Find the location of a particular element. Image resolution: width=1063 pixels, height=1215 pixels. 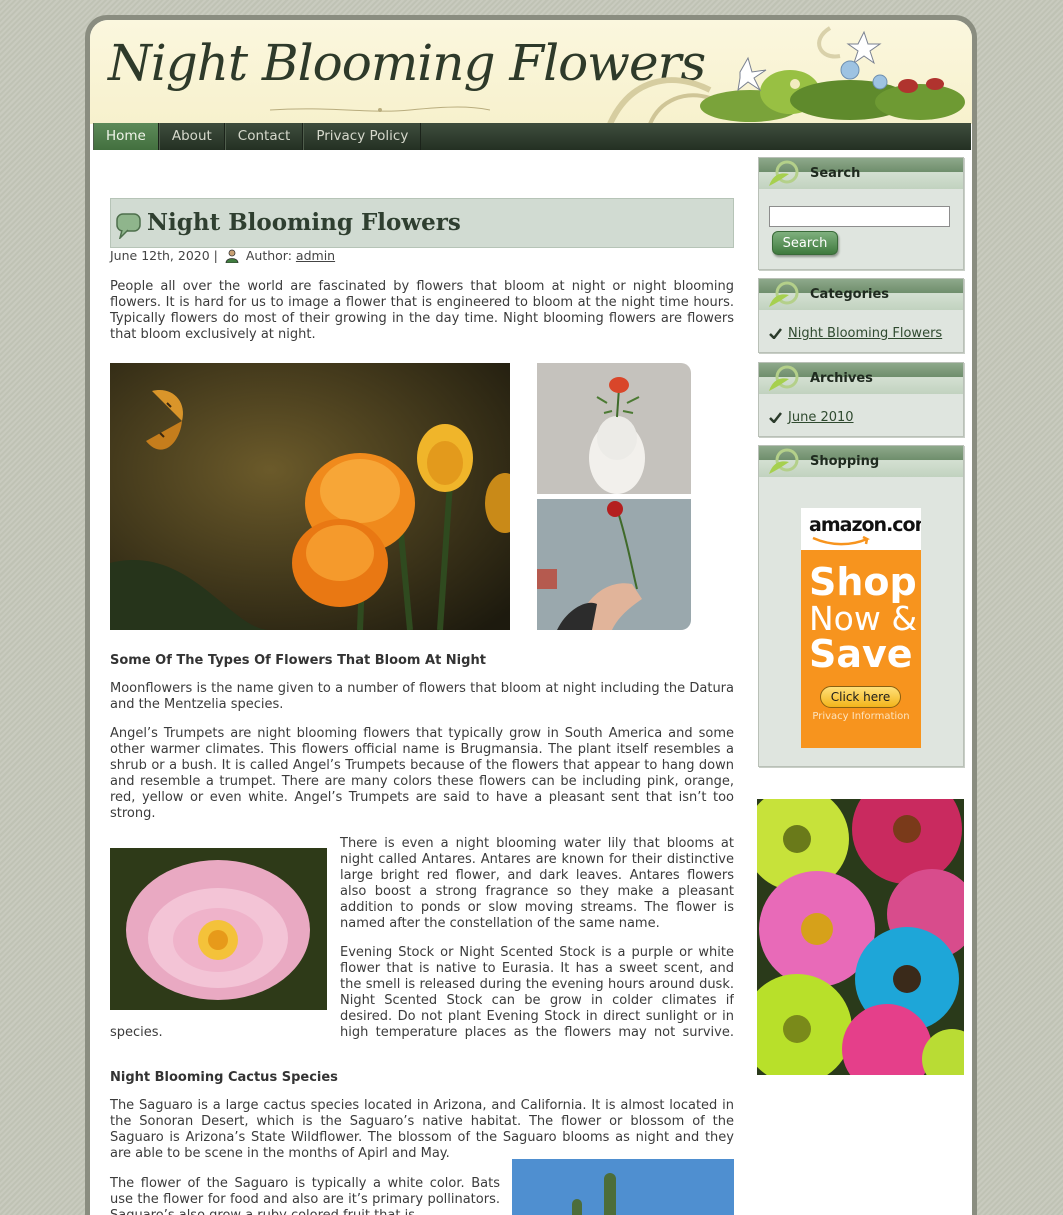

nav-contact: Contact is located at coordinates (264, 136).